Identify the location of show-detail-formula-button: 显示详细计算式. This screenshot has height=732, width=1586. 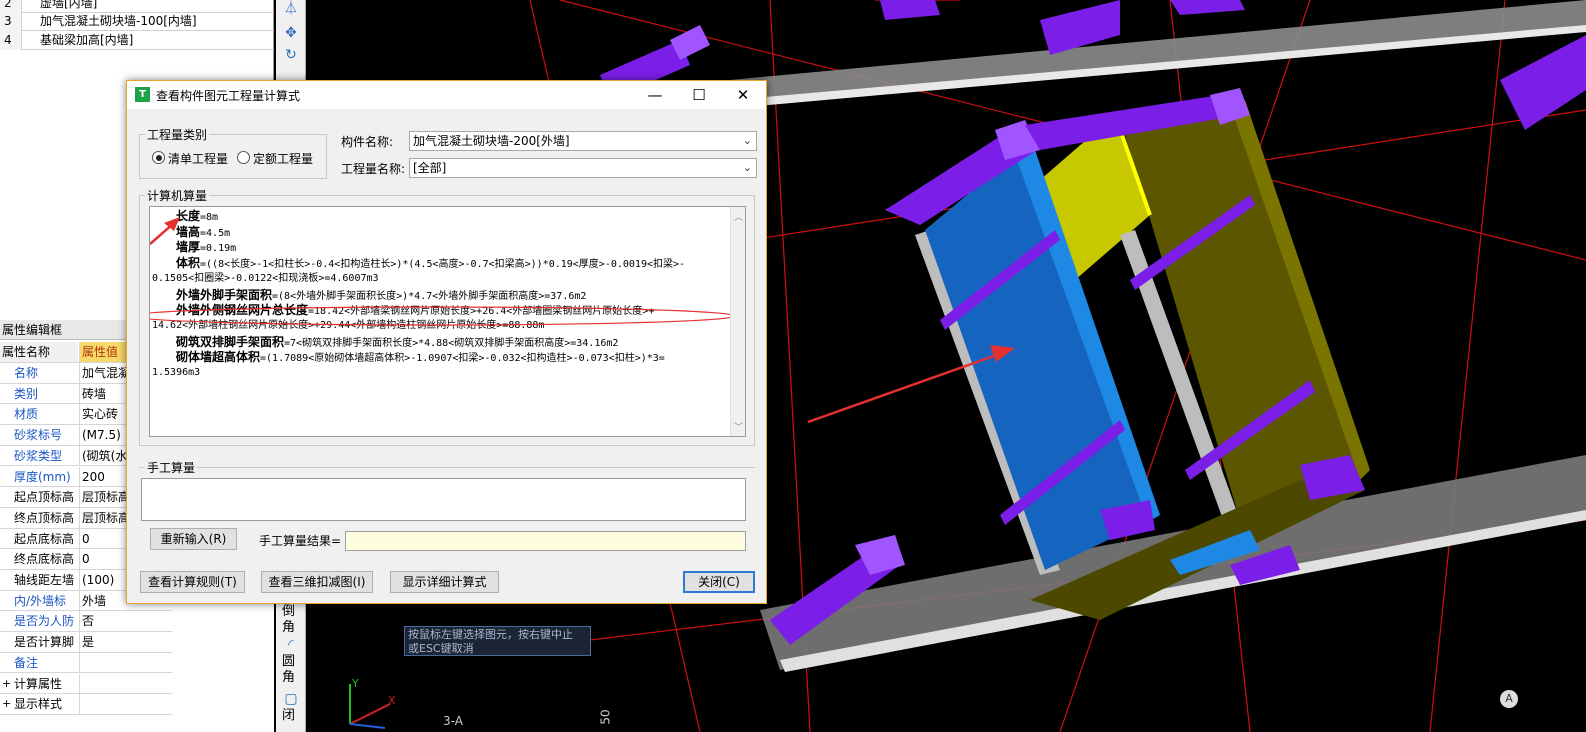
(444, 582).